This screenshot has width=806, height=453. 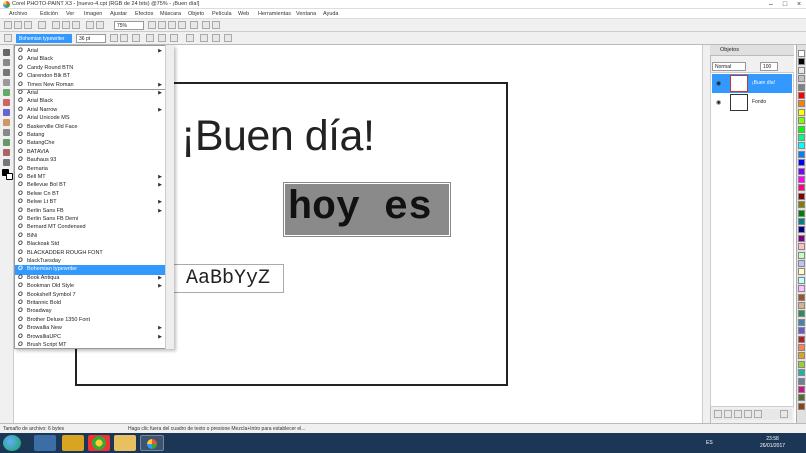 I want to click on new-icon, so click(x=8, y=25).